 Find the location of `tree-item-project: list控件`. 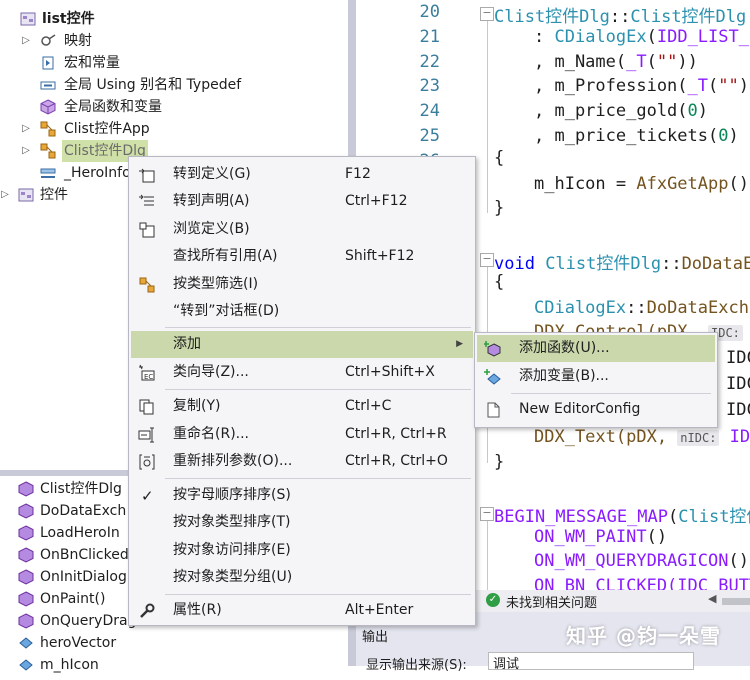

tree-item-project: list控件 is located at coordinates (174, 19).